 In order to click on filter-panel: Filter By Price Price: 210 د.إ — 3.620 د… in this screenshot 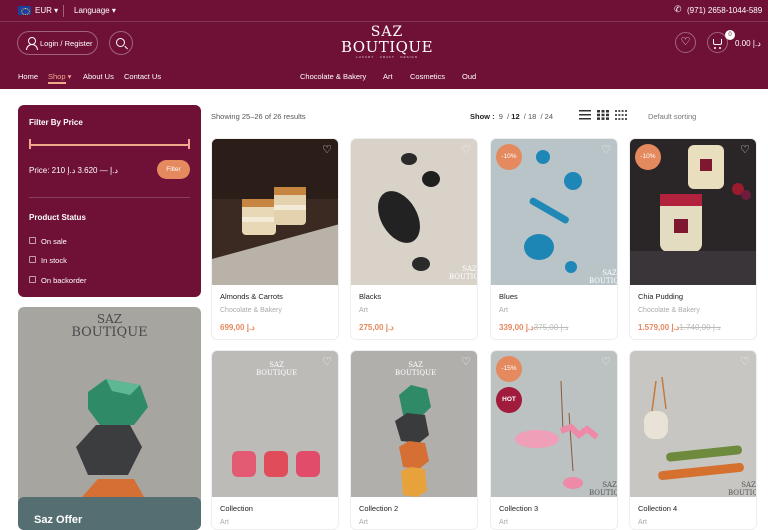, I will do `click(109, 201)`.